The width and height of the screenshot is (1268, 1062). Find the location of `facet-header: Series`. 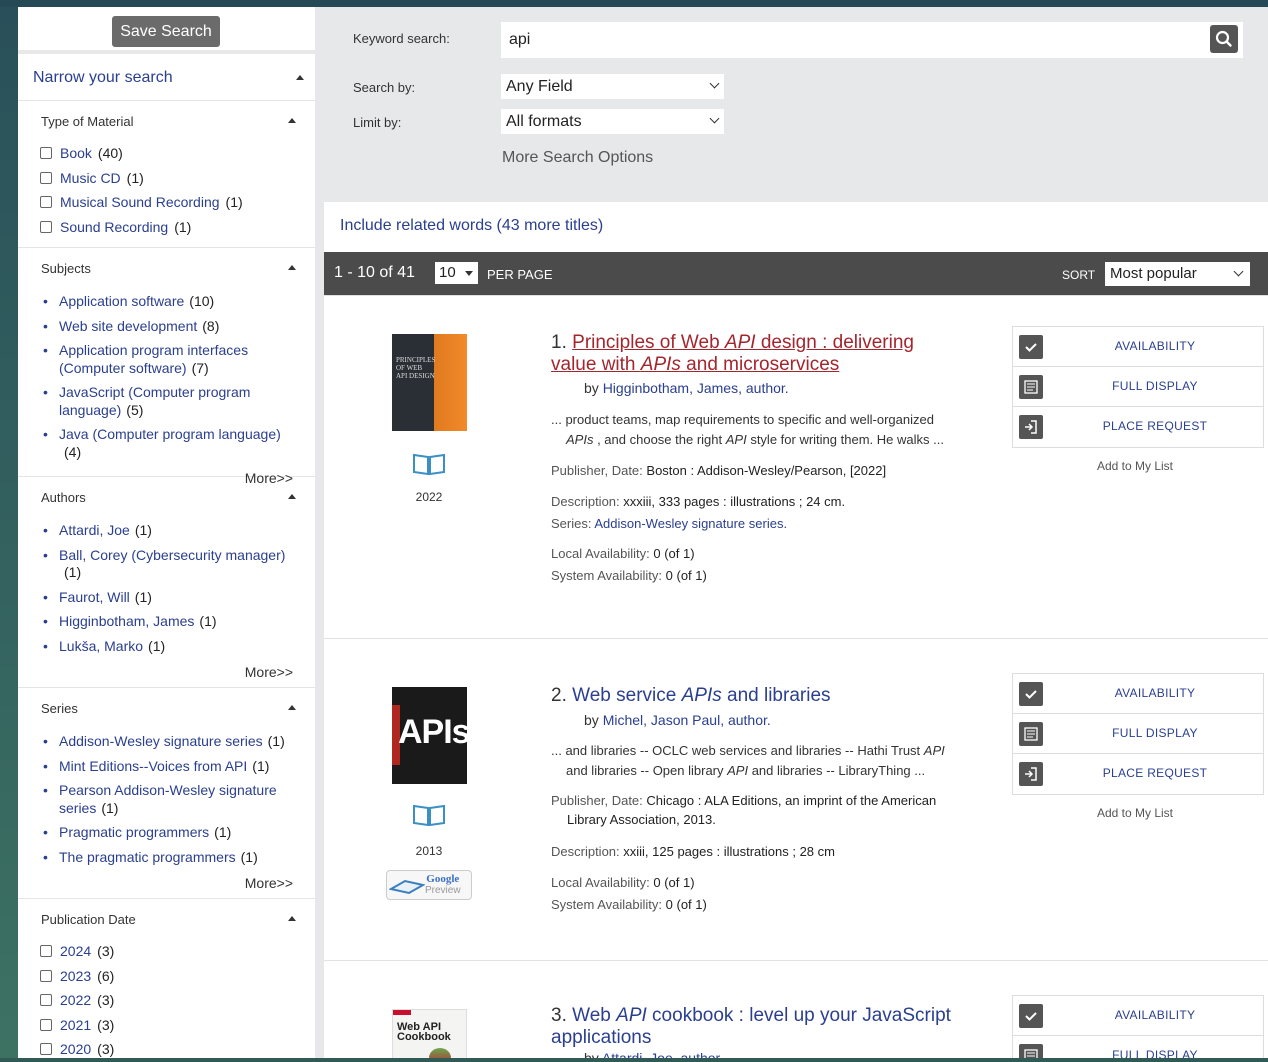

facet-header: Series is located at coordinates (166, 708).